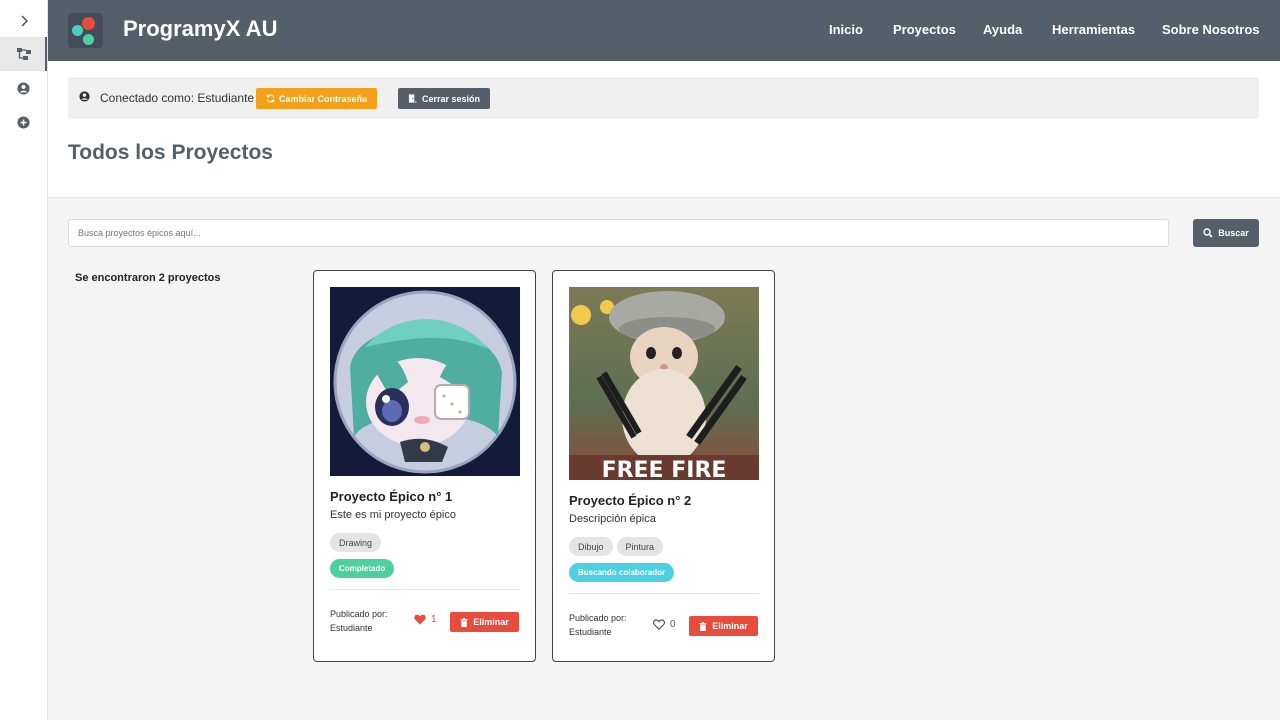 The height and width of the screenshot is (720, 1280). I want to click on project-title: Proyecto Épico n° 1, so click(391, 496).